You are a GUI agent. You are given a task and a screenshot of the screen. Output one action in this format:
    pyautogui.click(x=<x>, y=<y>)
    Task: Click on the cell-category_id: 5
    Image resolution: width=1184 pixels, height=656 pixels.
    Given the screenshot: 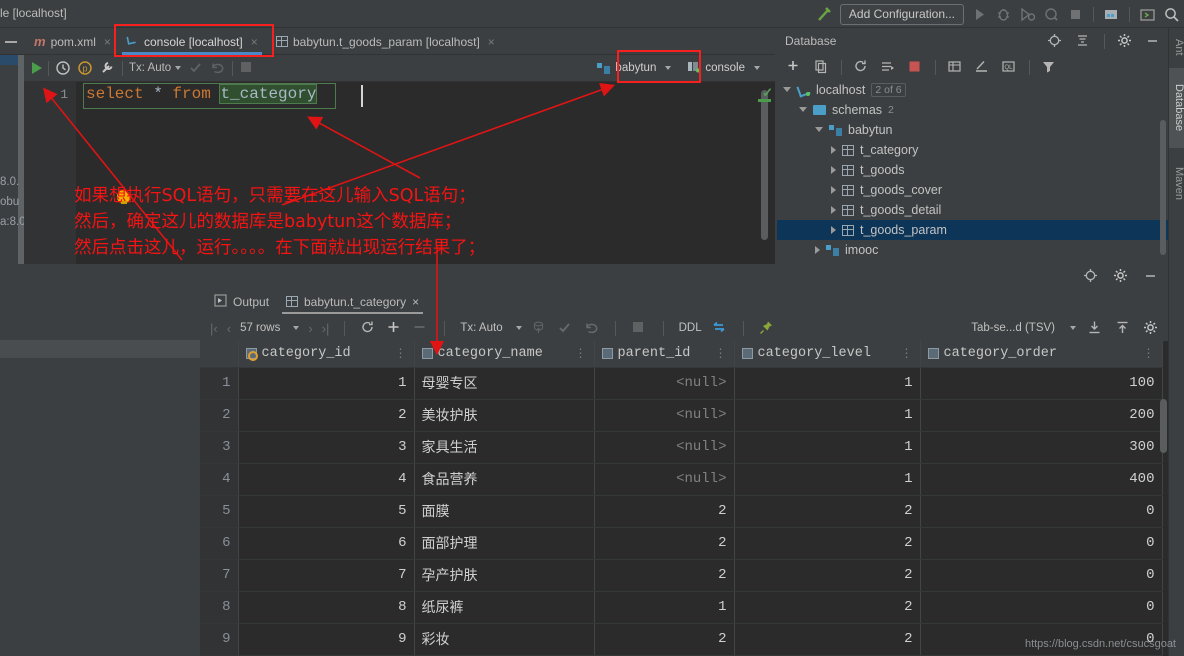 What is the action you would take?
    pyautogui.click(x=326, y=511)
    